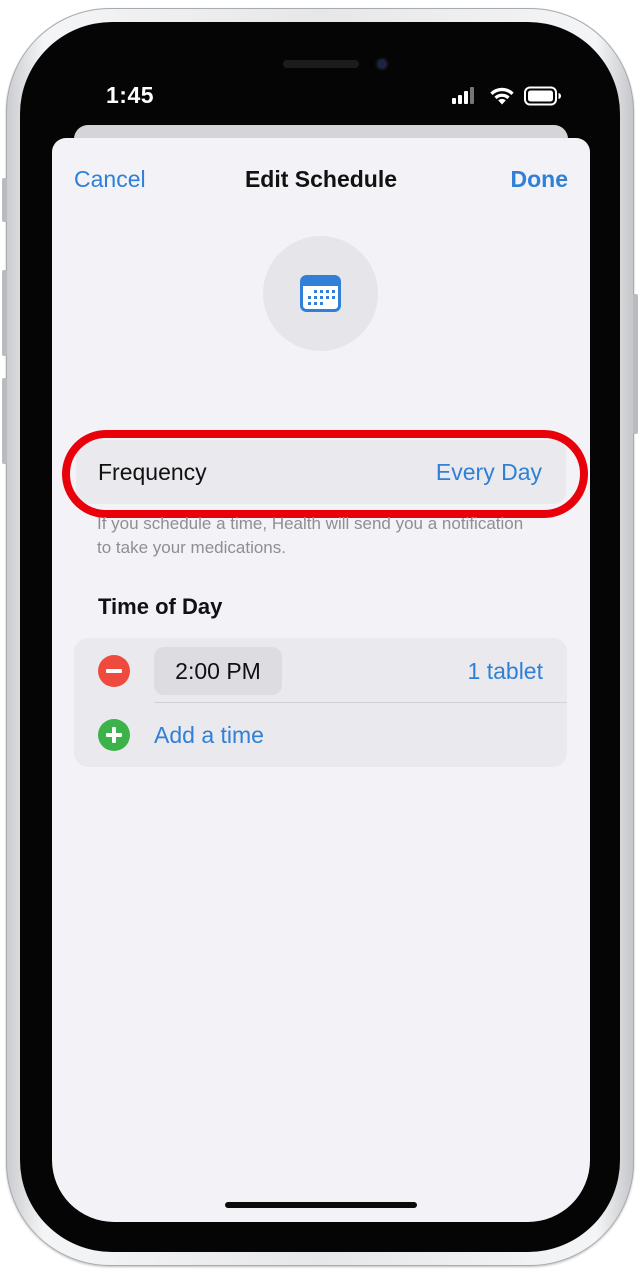 This screenshot has height=1274, width=642. I want to click on status-bar-time: 1:45, so click(130, 95).